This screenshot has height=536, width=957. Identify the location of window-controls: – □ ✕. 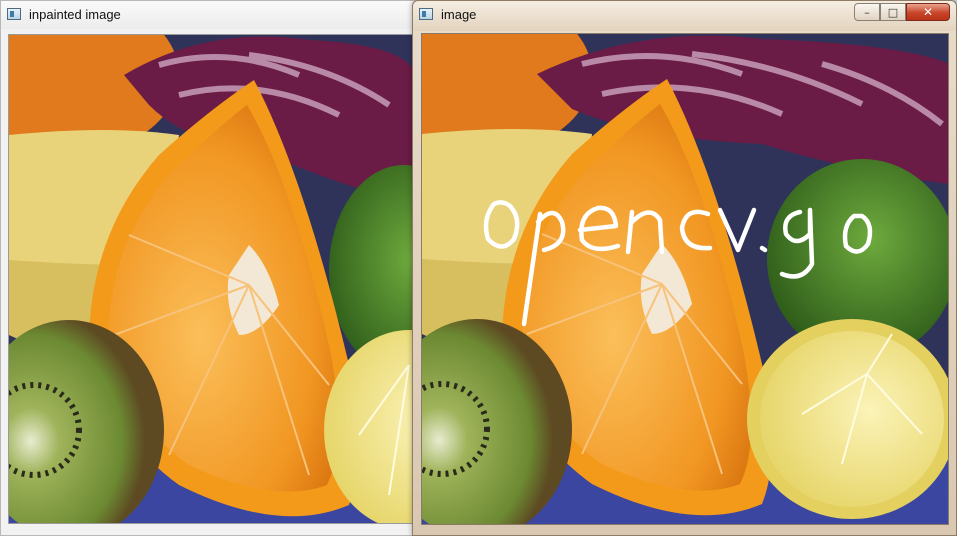
(902, 13).